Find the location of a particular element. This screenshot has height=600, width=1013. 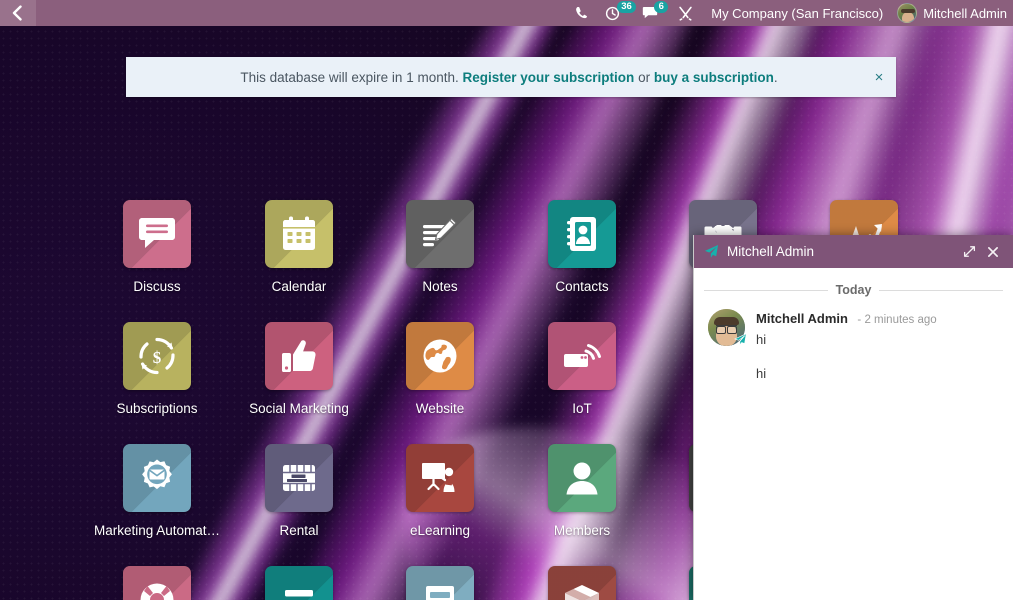

app-label: Discuss is located at coordinates (157, 286).